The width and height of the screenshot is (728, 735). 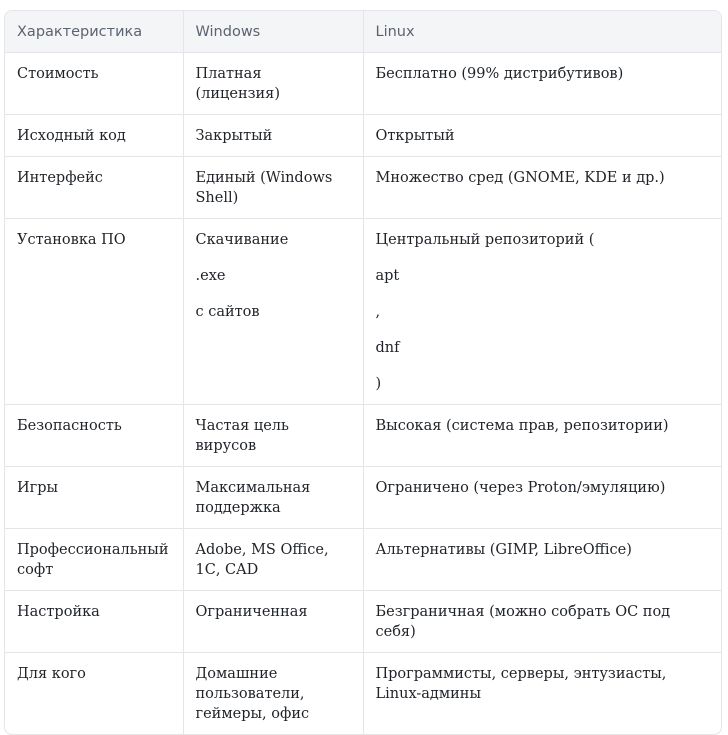 I want to click on cell-linux: Безграничная (можно собрать ОС под себя), so click(x=541, y=621).